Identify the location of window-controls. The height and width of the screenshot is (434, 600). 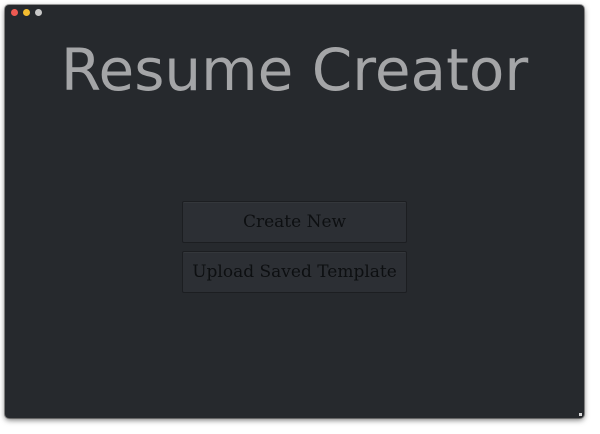
(26, 12).